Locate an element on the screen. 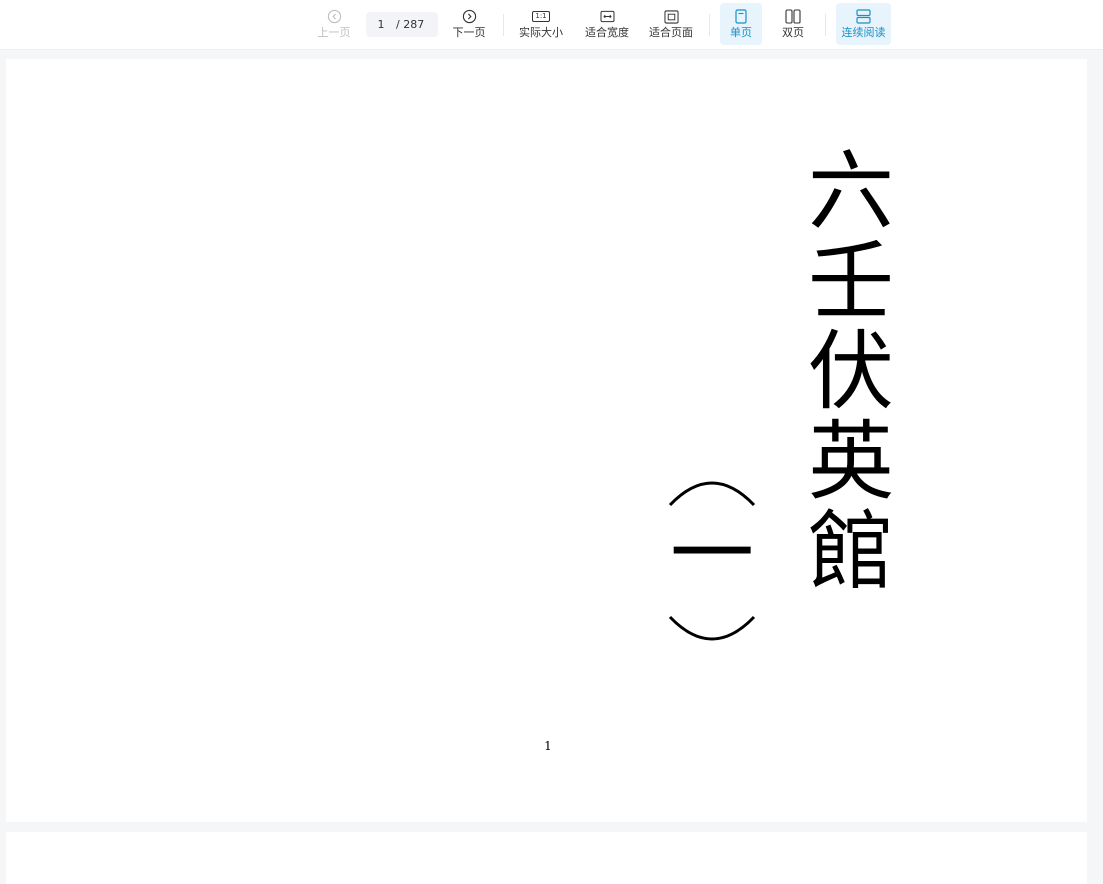 The height and width of the screenshot is (884, 1103). fit-page-label: 适合页面 is located at coordinates (671, 32).